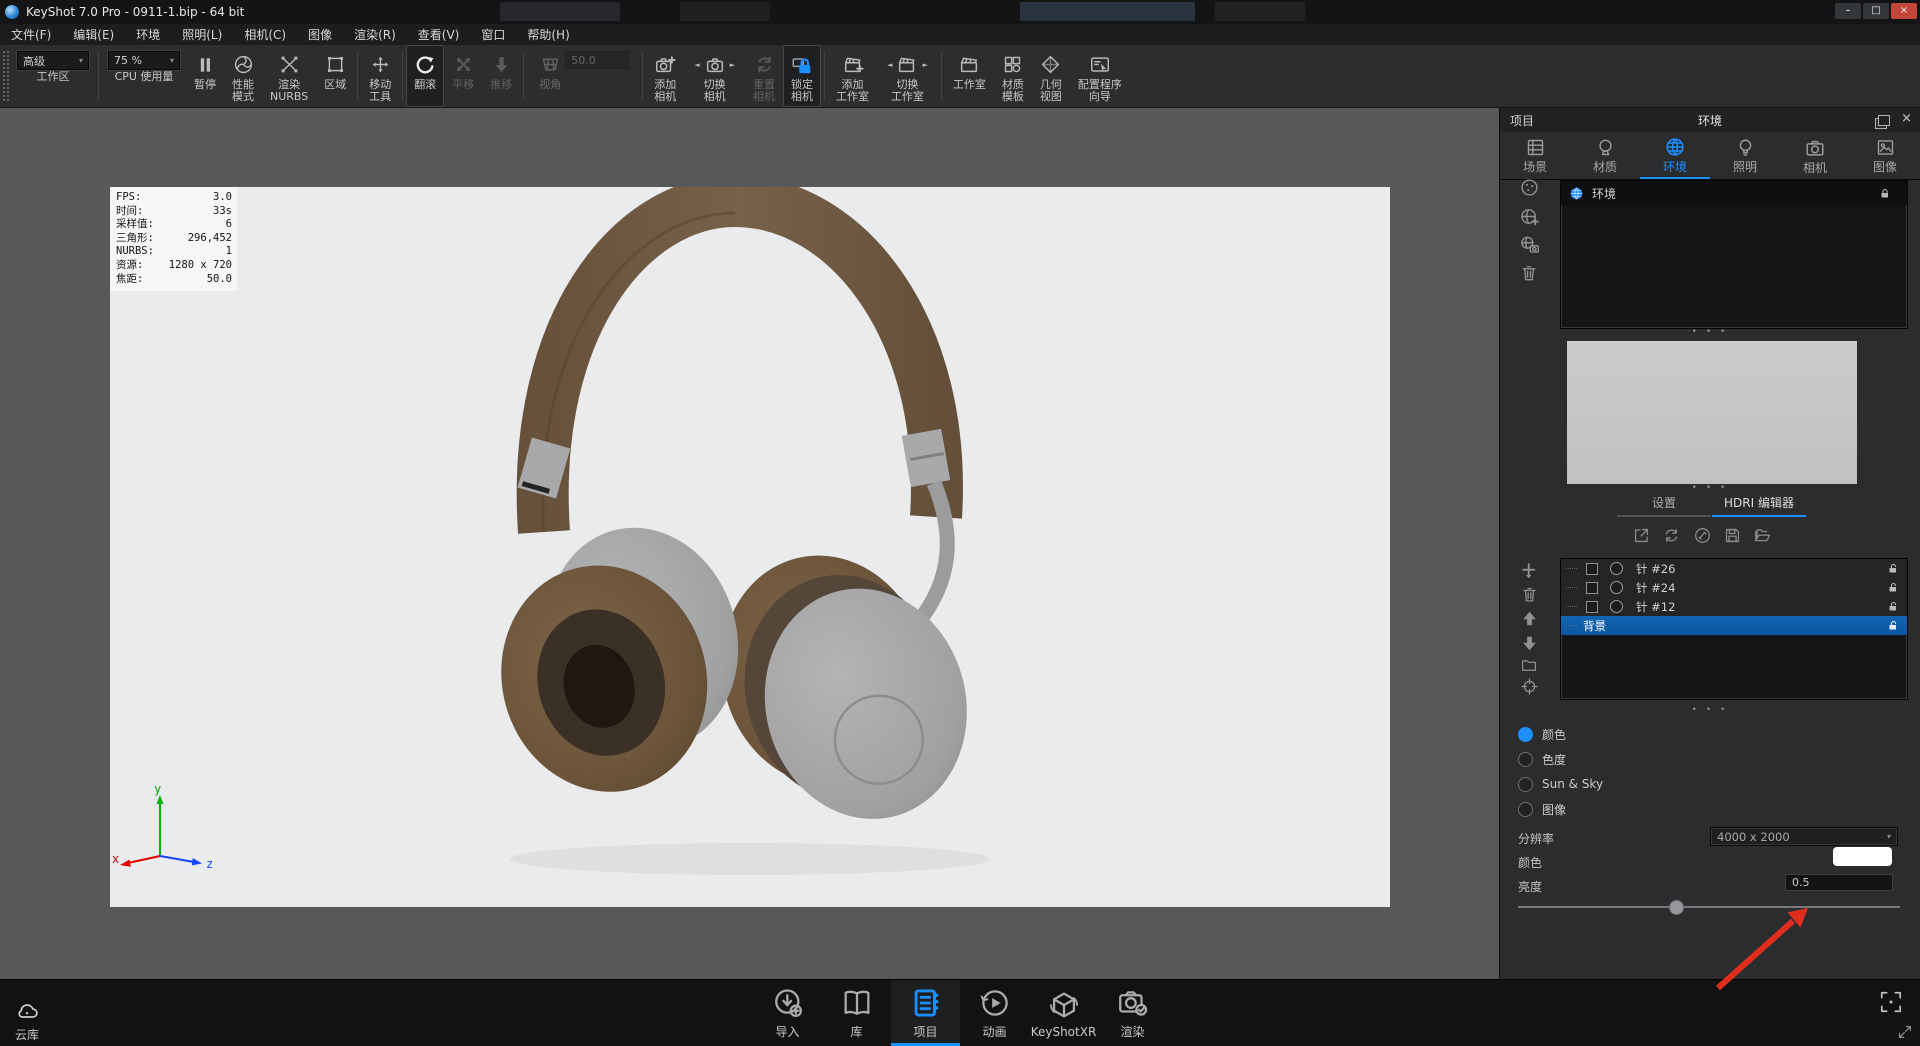 Image resolution: width=1920 pixels, height=1046 pixels. What do you see at coordinates (1529, 244) in the screenshot?
I see `environment-camera-icon` at bounding box center [1529, 244].